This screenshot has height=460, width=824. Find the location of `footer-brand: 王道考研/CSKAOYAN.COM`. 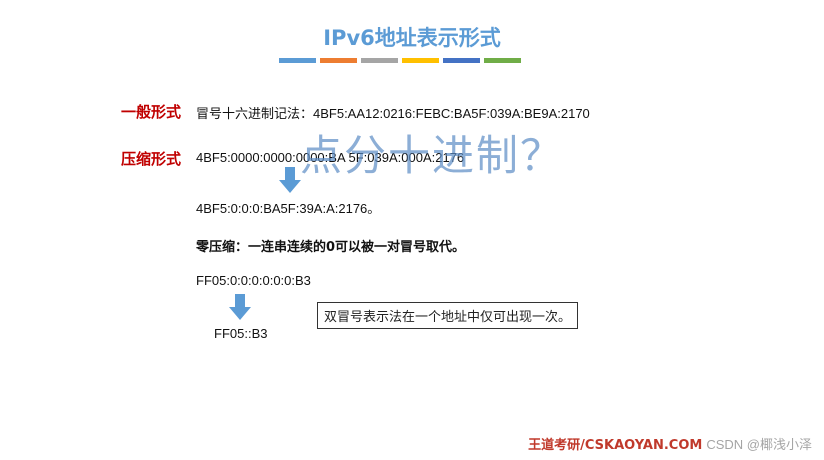

footer-brand: 王道考研/CSKAOYAN.COM is located at coordinates (615, 445).